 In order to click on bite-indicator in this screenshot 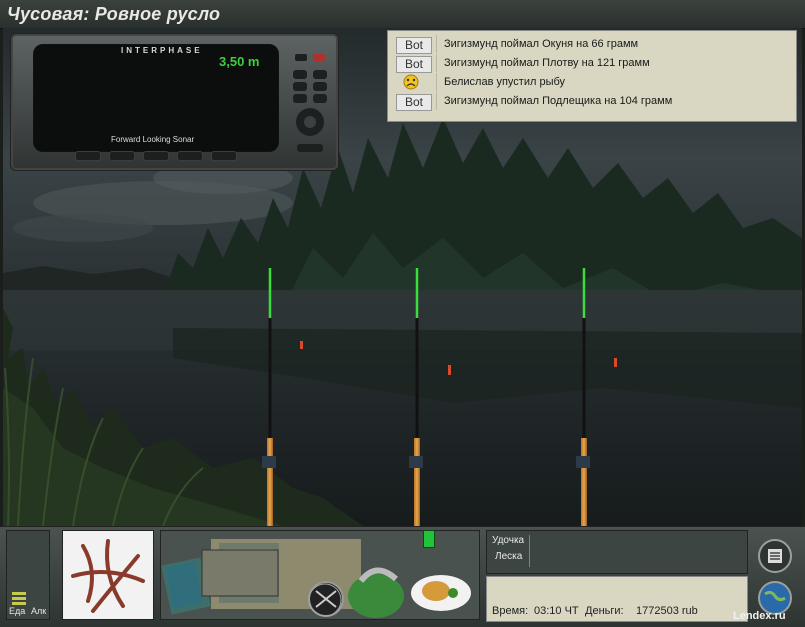, I will do `click(429, 539)`.